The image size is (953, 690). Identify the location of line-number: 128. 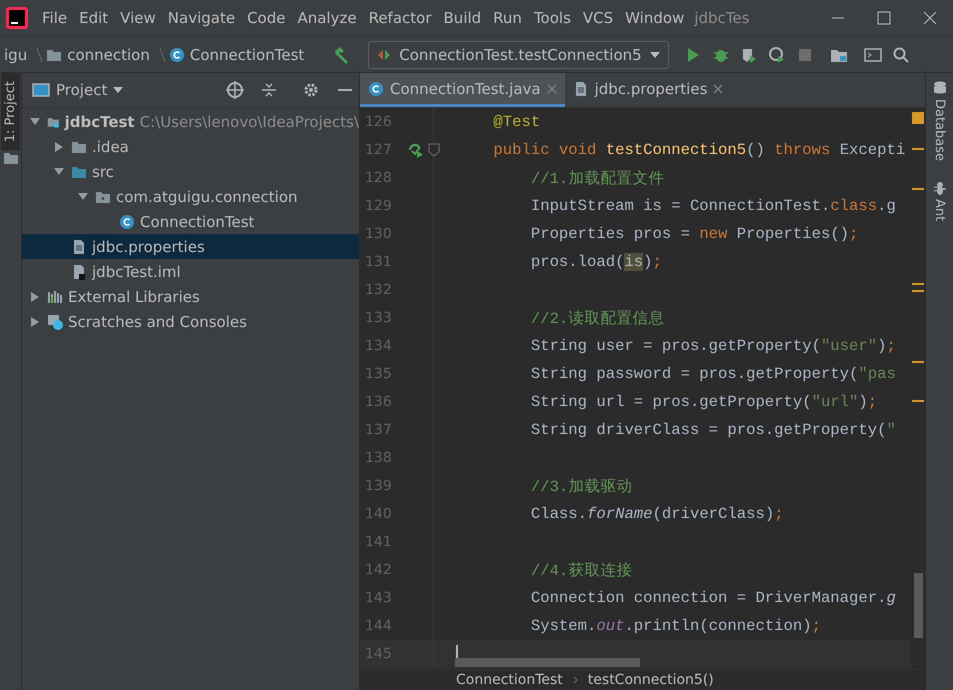
(378, 178).